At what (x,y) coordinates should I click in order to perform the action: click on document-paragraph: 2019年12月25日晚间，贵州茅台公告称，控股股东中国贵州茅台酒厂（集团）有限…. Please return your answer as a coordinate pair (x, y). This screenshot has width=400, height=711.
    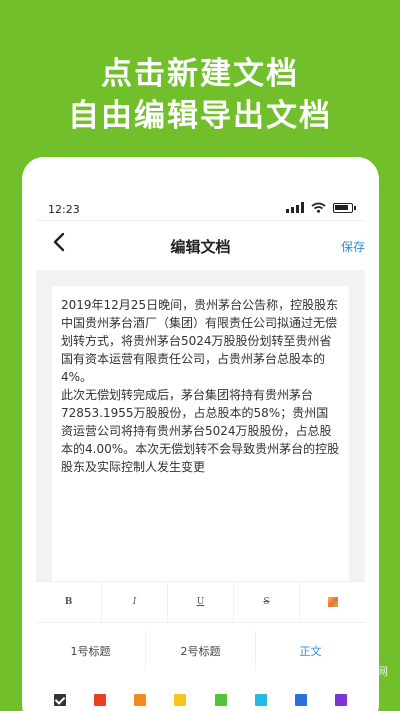
    Looking at the image, I should click on (200, 341).